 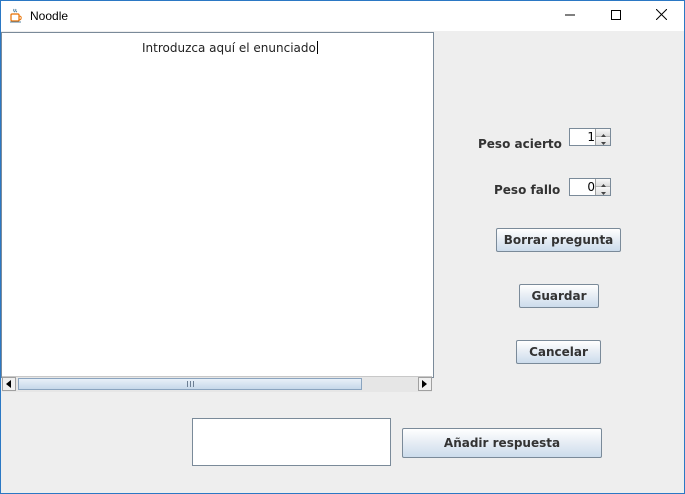 I want to click on close-button, so click(x=661, y=16).